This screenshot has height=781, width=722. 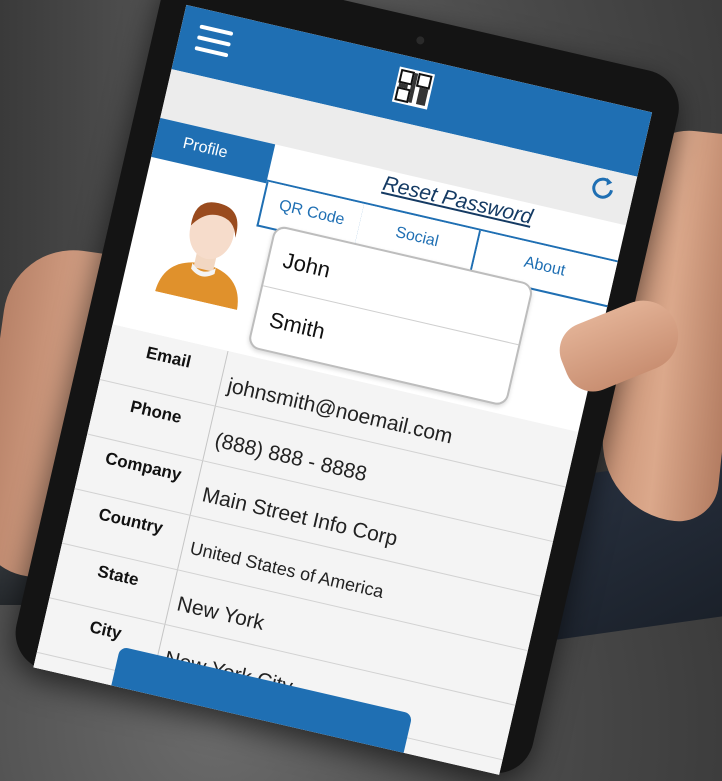 I want to click on hamburger-menu-icon, so click(x=214, y=41).